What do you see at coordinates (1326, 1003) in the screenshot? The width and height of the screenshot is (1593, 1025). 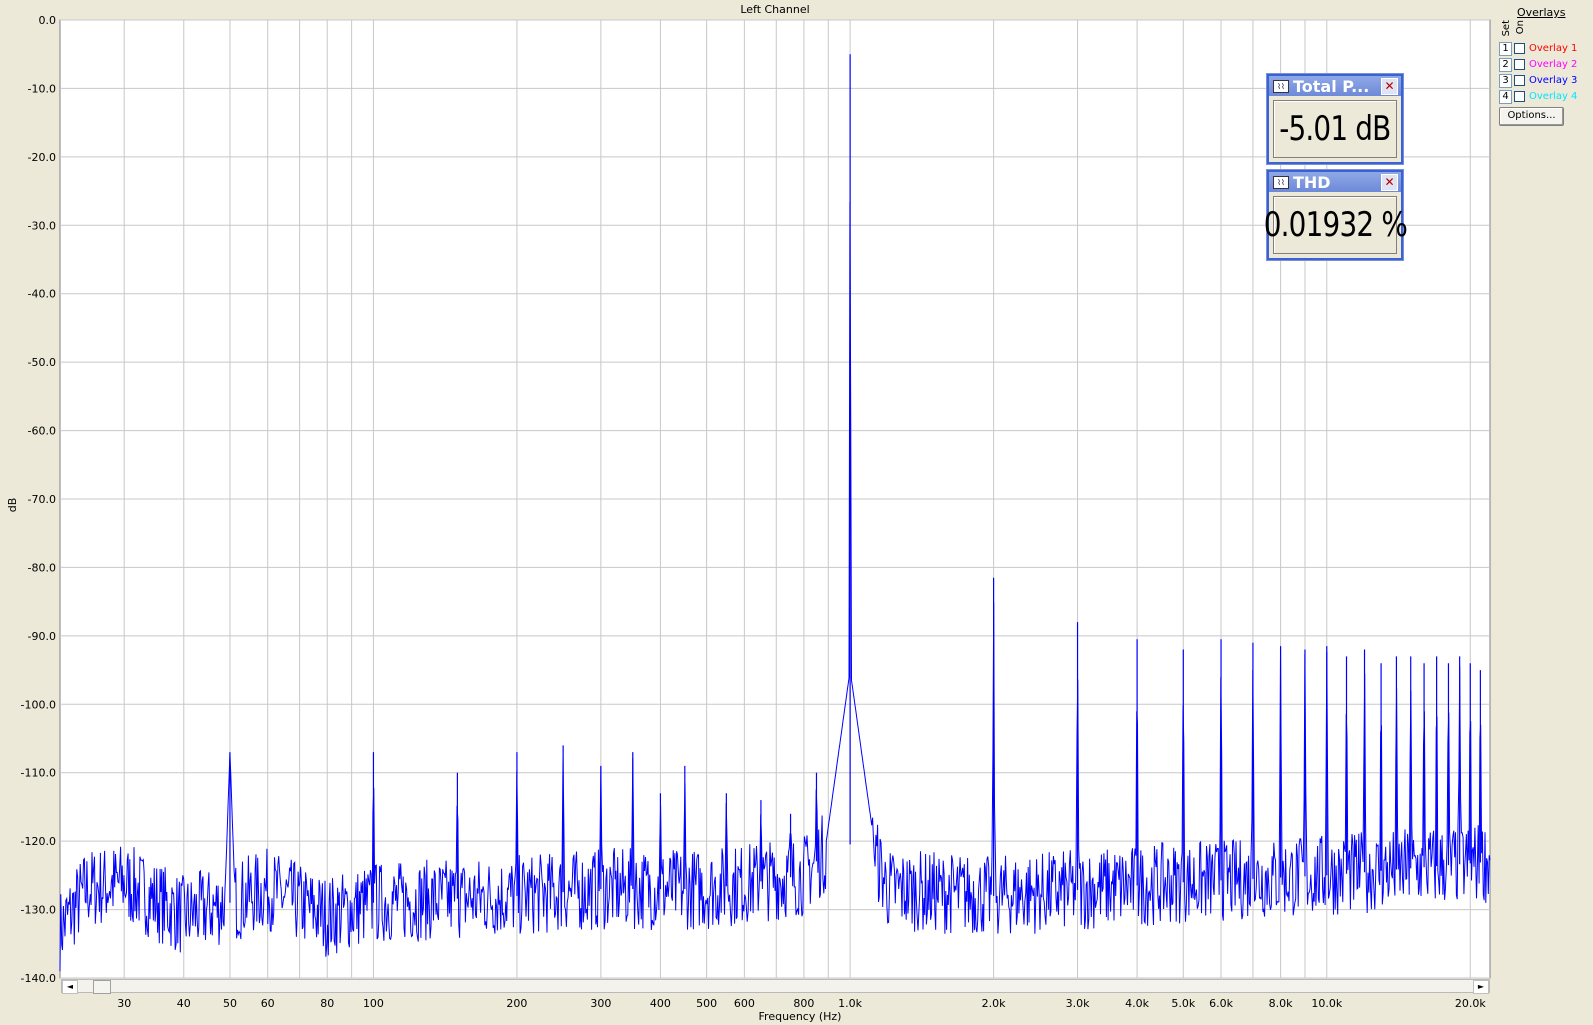 I see `x-tick-label: 10.0k` at bounding box center [1326, 1003].